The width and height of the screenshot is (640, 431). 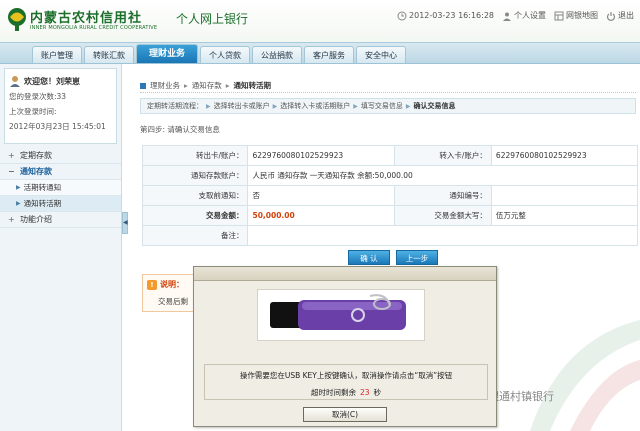 I want to click on divider, so click(x=388, y=92).